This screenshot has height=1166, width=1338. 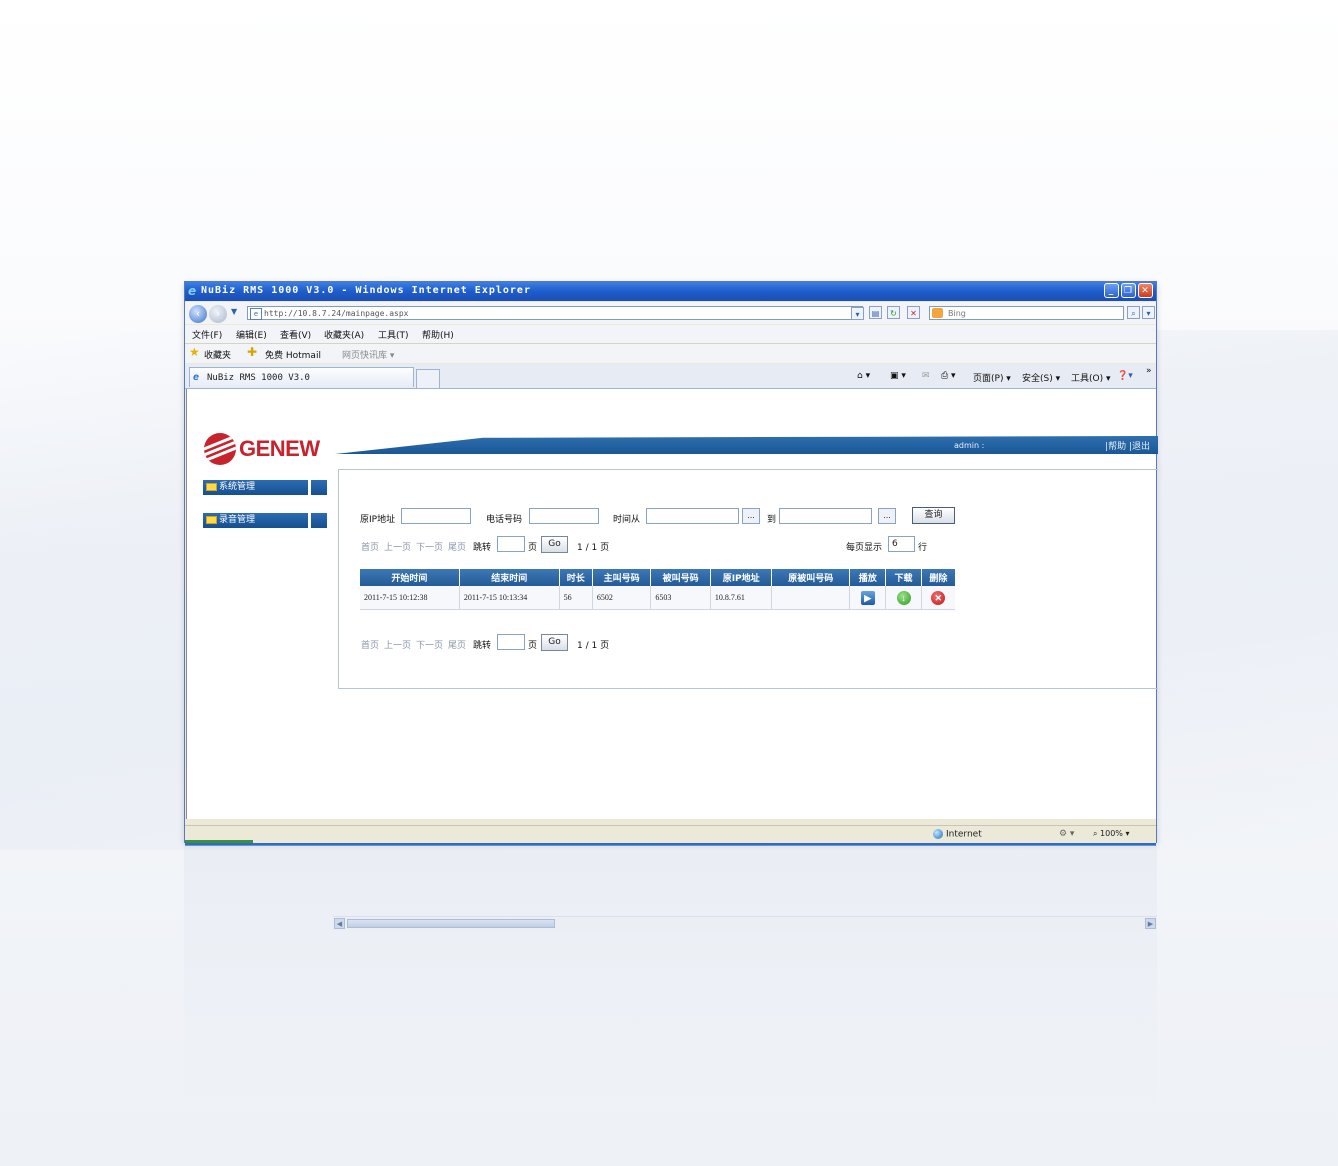 I want to click on per-page-input: 6, so click(x=901, y=544).